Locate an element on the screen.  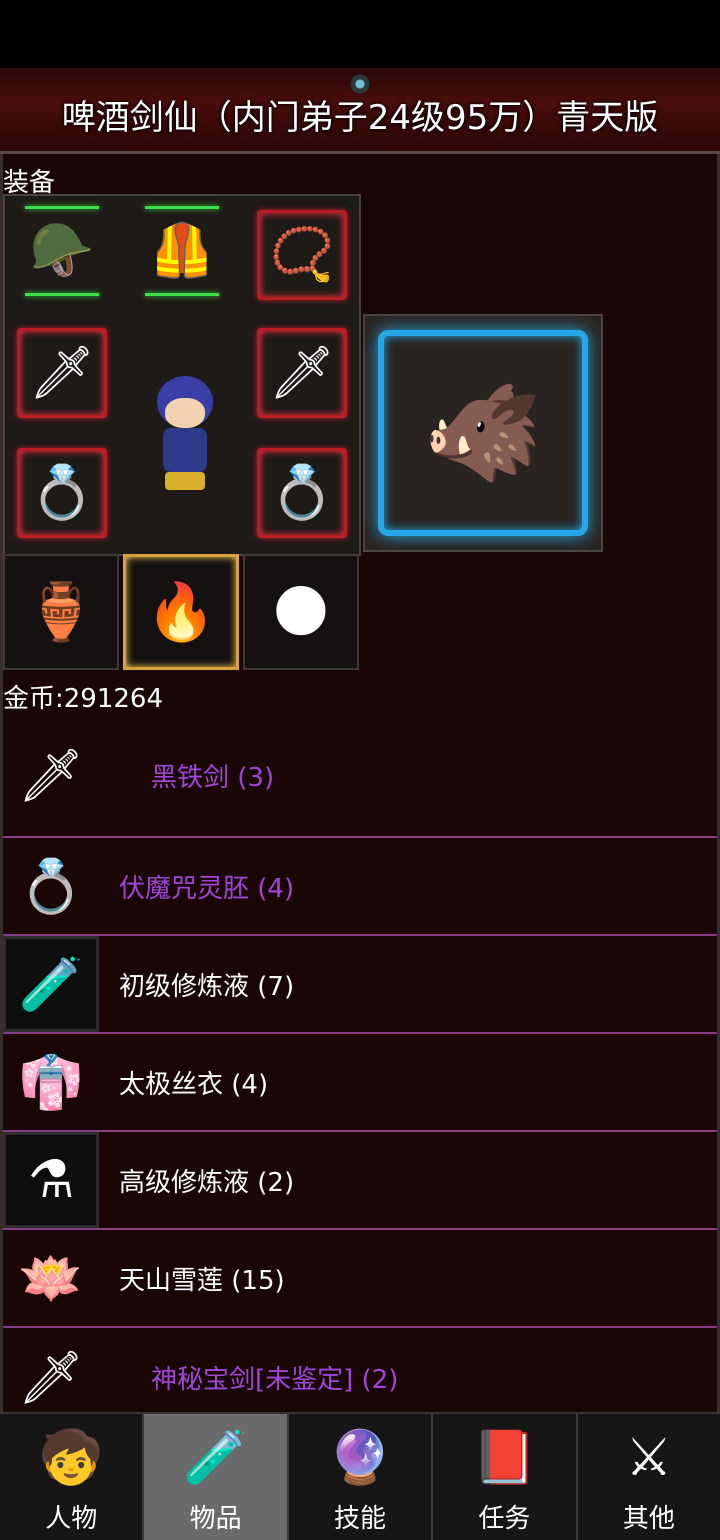
equip-slot-sword-right: 🗡 is located at coordinates (302, 373).